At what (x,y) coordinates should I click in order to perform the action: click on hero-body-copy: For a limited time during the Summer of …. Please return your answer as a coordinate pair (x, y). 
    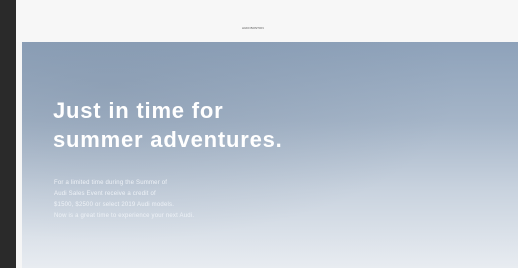
    Looking at the image, I should click on (219, 200).